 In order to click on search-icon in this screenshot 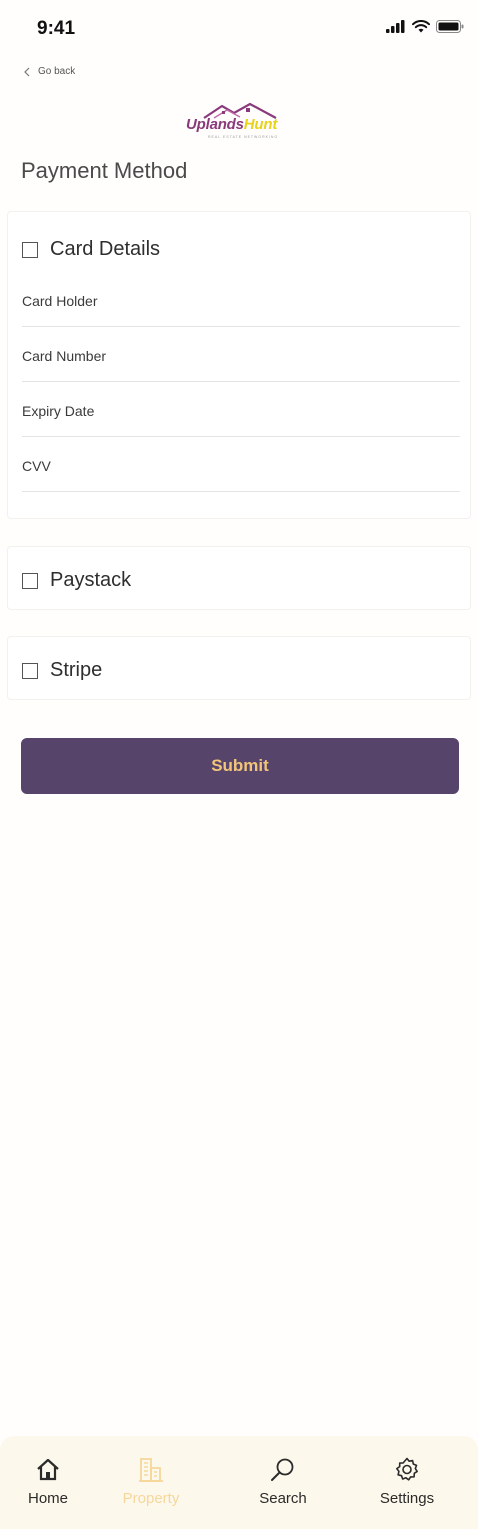, I will do `click(282, 1469)`.